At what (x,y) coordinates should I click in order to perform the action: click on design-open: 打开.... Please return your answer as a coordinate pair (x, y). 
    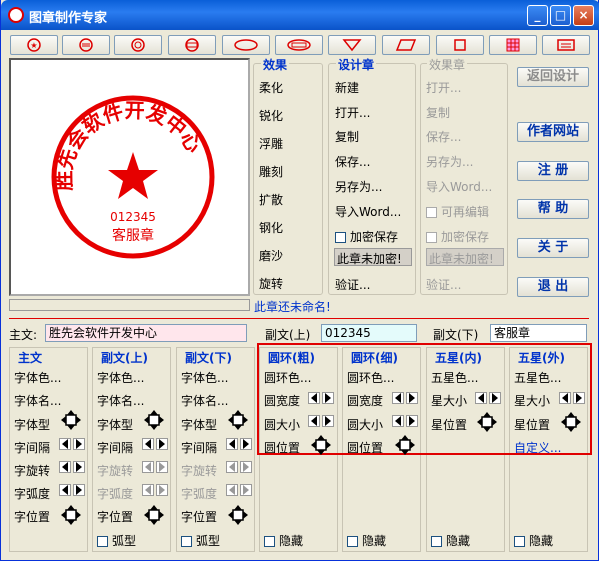
    Looking at the image, I should click on (352, 112).